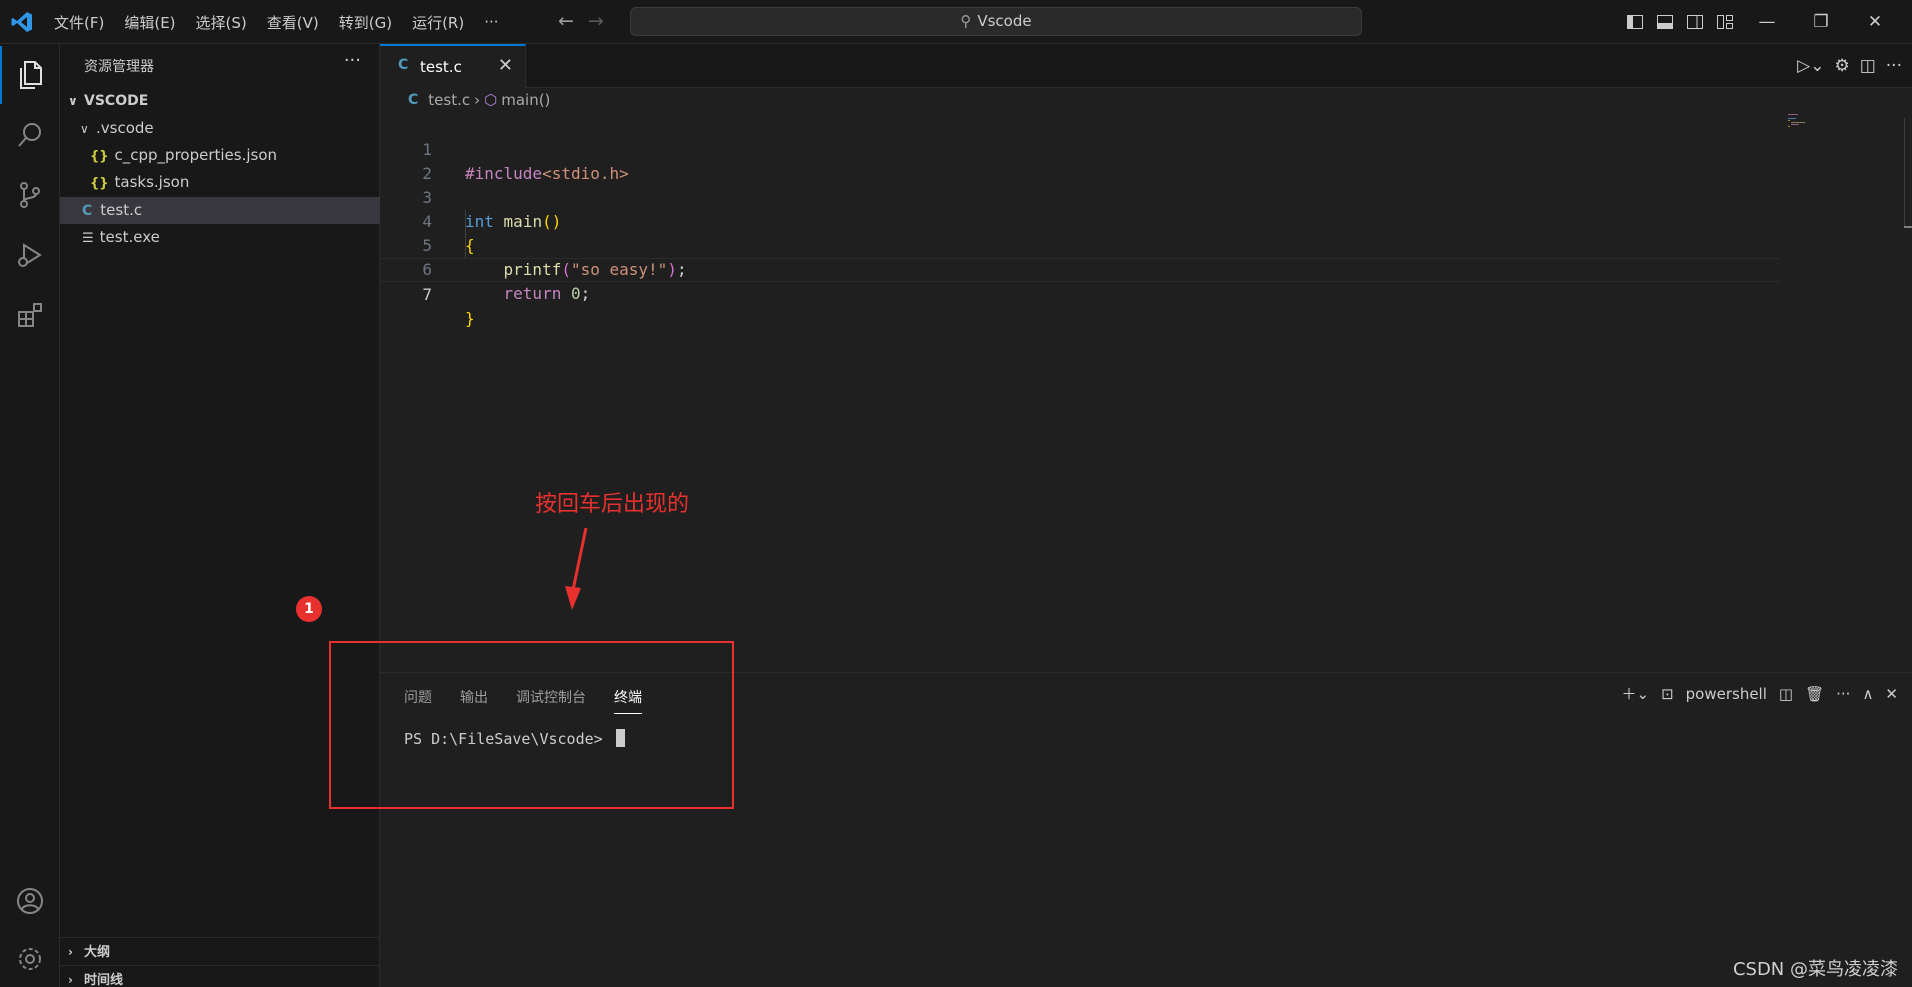  I want to click on annotation-arrow-icon, so click(576, 568).